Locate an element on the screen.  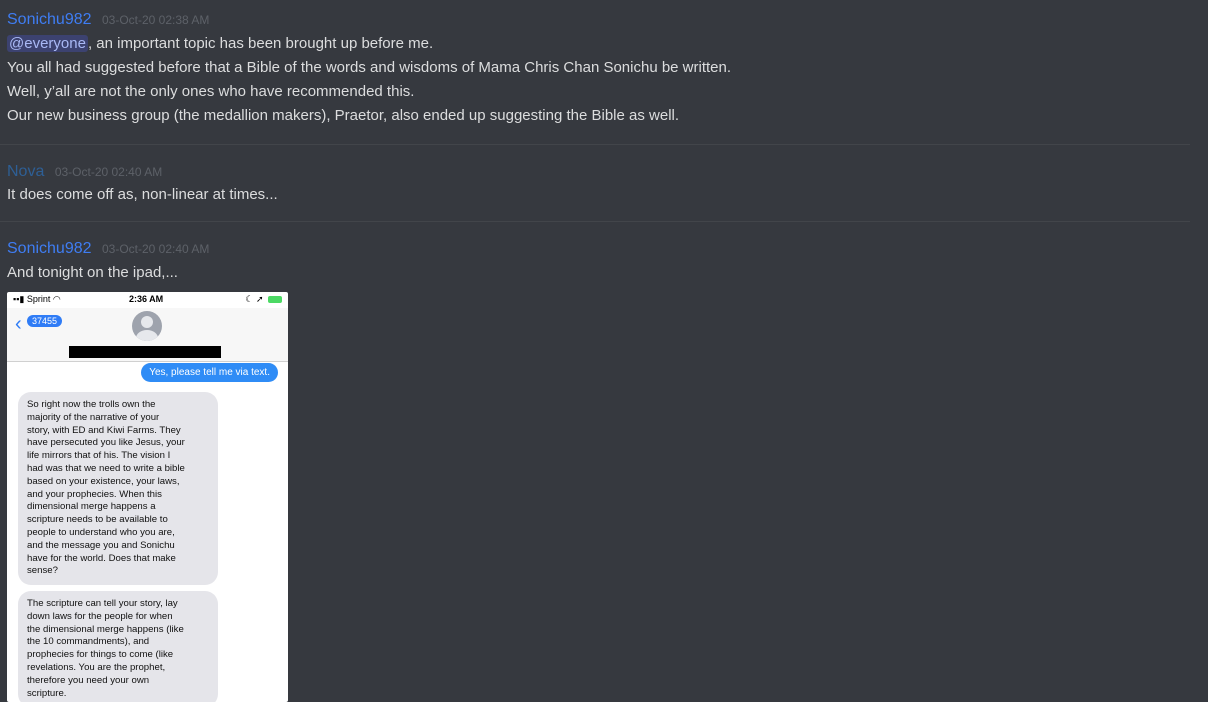
contact-avatar-icon is located at coordinates (147, 326).